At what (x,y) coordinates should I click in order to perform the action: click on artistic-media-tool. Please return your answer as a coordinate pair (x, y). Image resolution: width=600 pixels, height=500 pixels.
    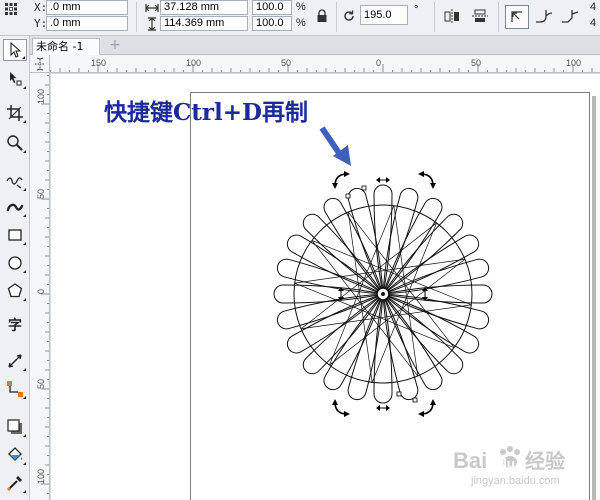
    Looking at the image, I should click on (15, 207).